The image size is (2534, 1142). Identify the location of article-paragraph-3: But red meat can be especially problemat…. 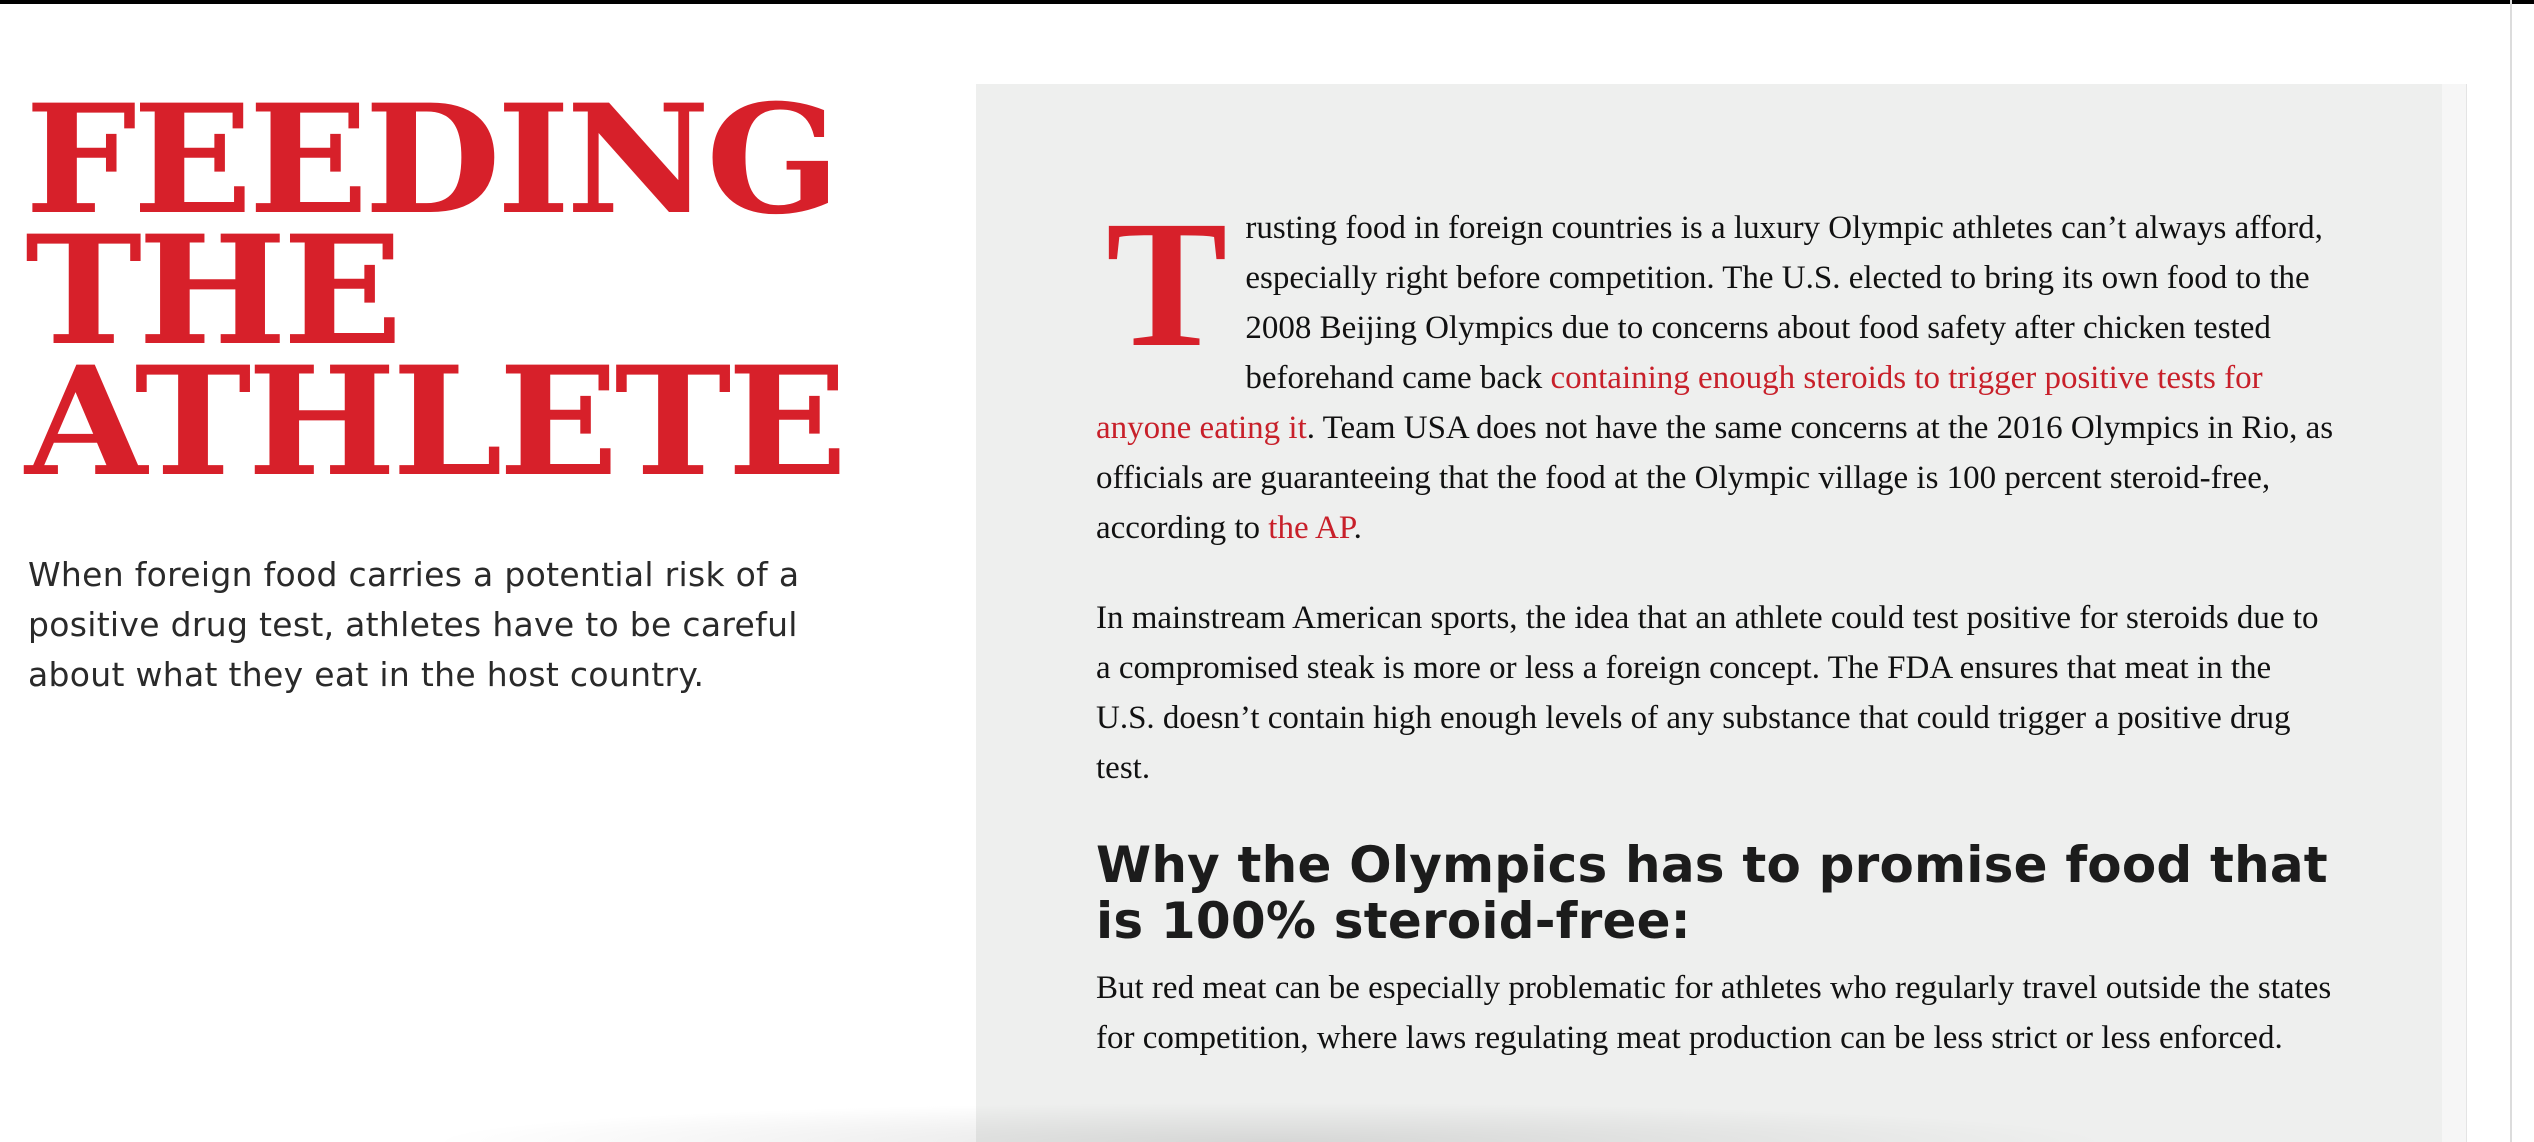
(1714, 1013).